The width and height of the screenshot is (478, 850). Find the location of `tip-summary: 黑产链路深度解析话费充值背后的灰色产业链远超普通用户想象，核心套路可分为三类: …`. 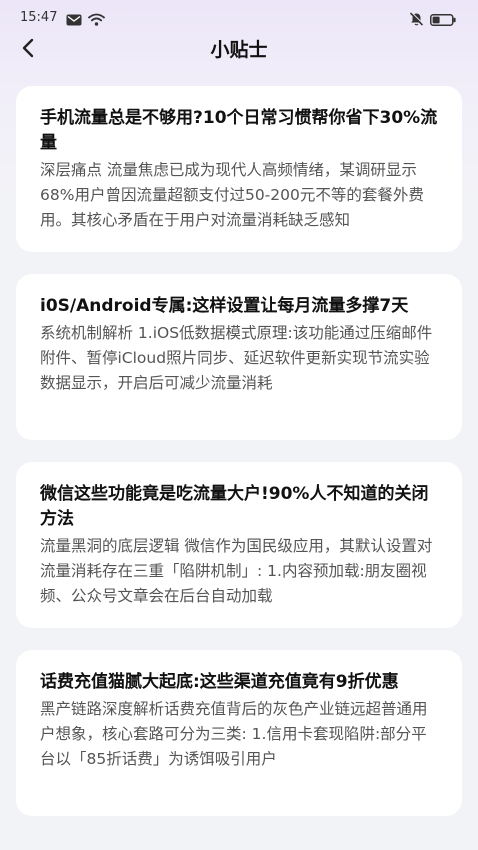

tip-summary: 黑产链路深度解析话费充值背后的灰色产业链远超普通用户想象，核心套路可分为三类: … is located at coordinates (234, 734).